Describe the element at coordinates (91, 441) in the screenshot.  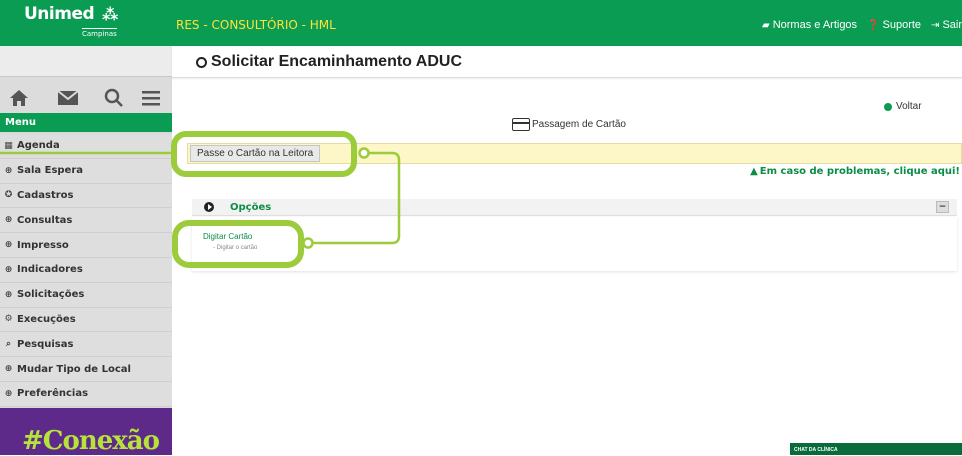
I see `banner-text: #Conexão` at that location.